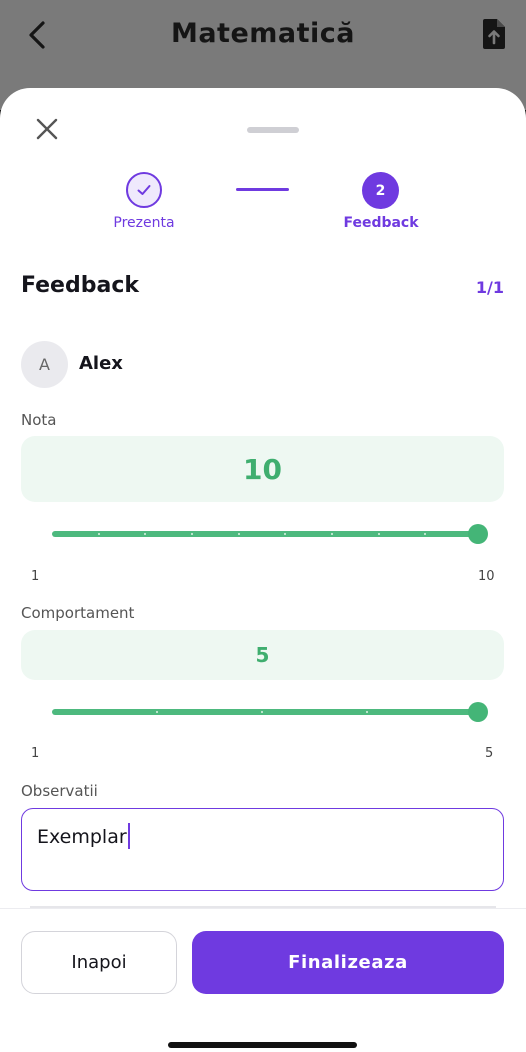 This screenshot has height=1052, width=526. Describe the element at coordinates (35, 576) in the screenshot. I see `grade-min-label: 1` at that location.